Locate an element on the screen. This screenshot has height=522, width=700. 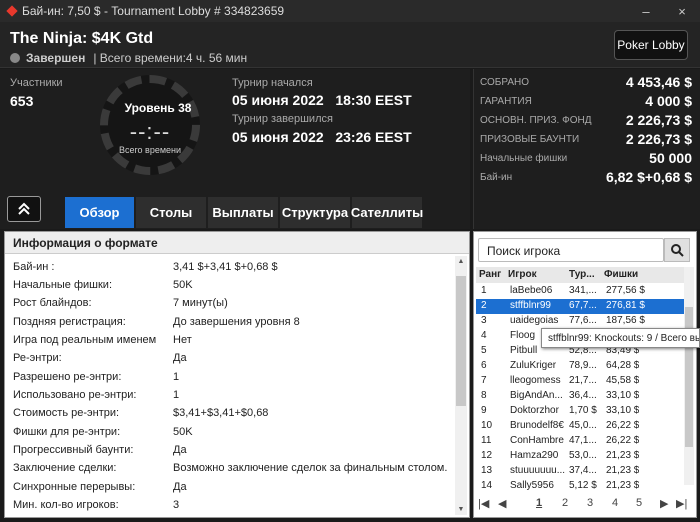
page-3: 3 is located at coordinates (590, 503).